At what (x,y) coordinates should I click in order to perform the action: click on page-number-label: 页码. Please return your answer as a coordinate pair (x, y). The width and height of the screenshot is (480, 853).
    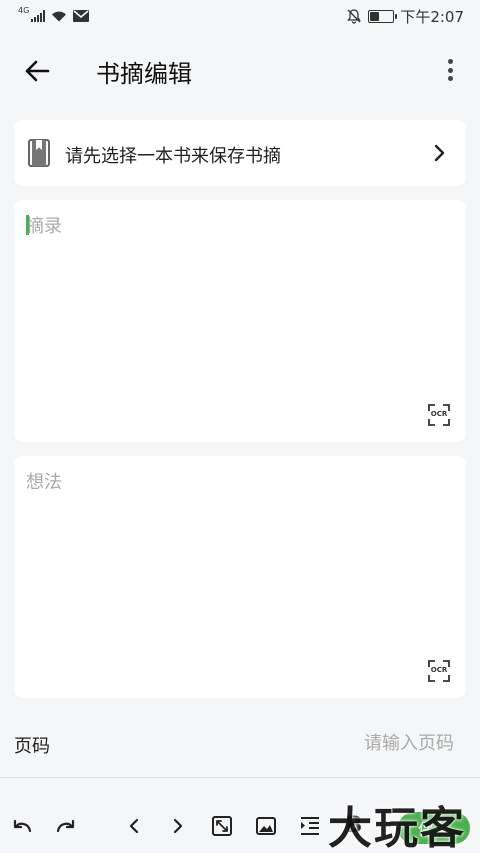
    Looking at the image, I should click on (32, 746).